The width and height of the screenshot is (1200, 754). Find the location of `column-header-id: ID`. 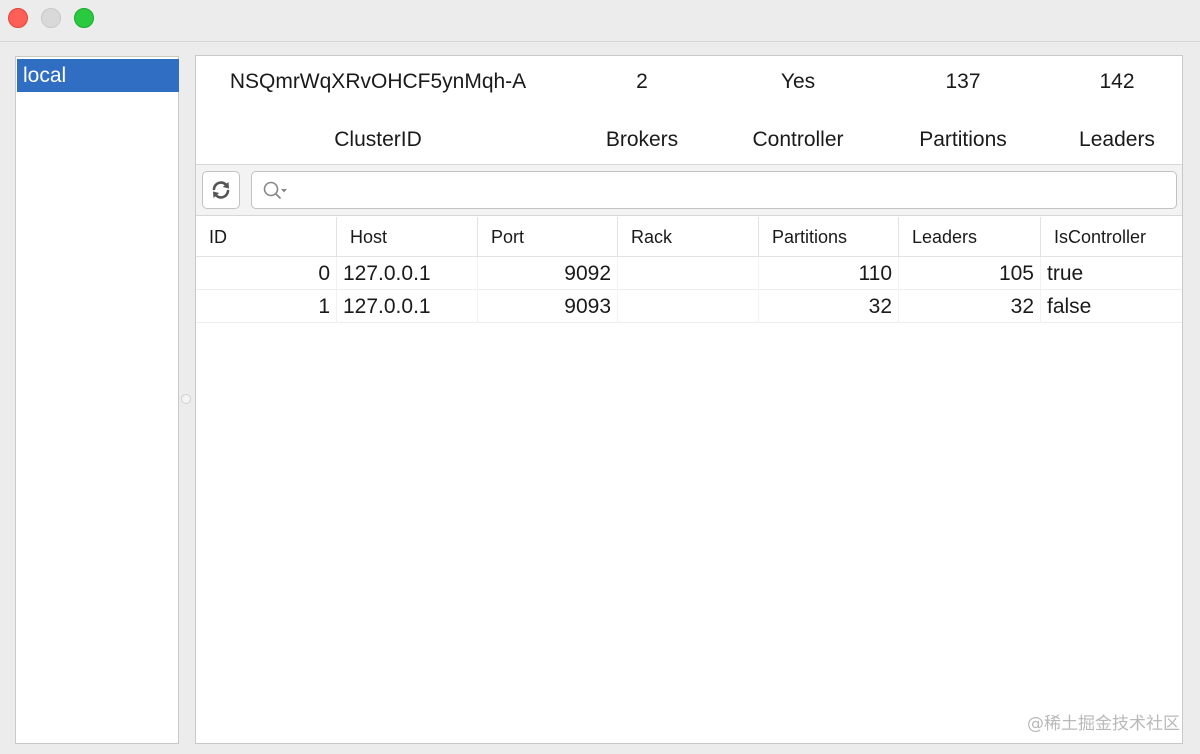

column-header-id: ID is located at coordinates (266, 237).